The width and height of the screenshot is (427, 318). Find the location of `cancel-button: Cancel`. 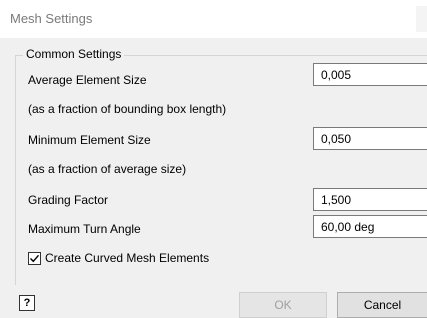

cancel-button: Cancel is located at coordinates (382, 305).